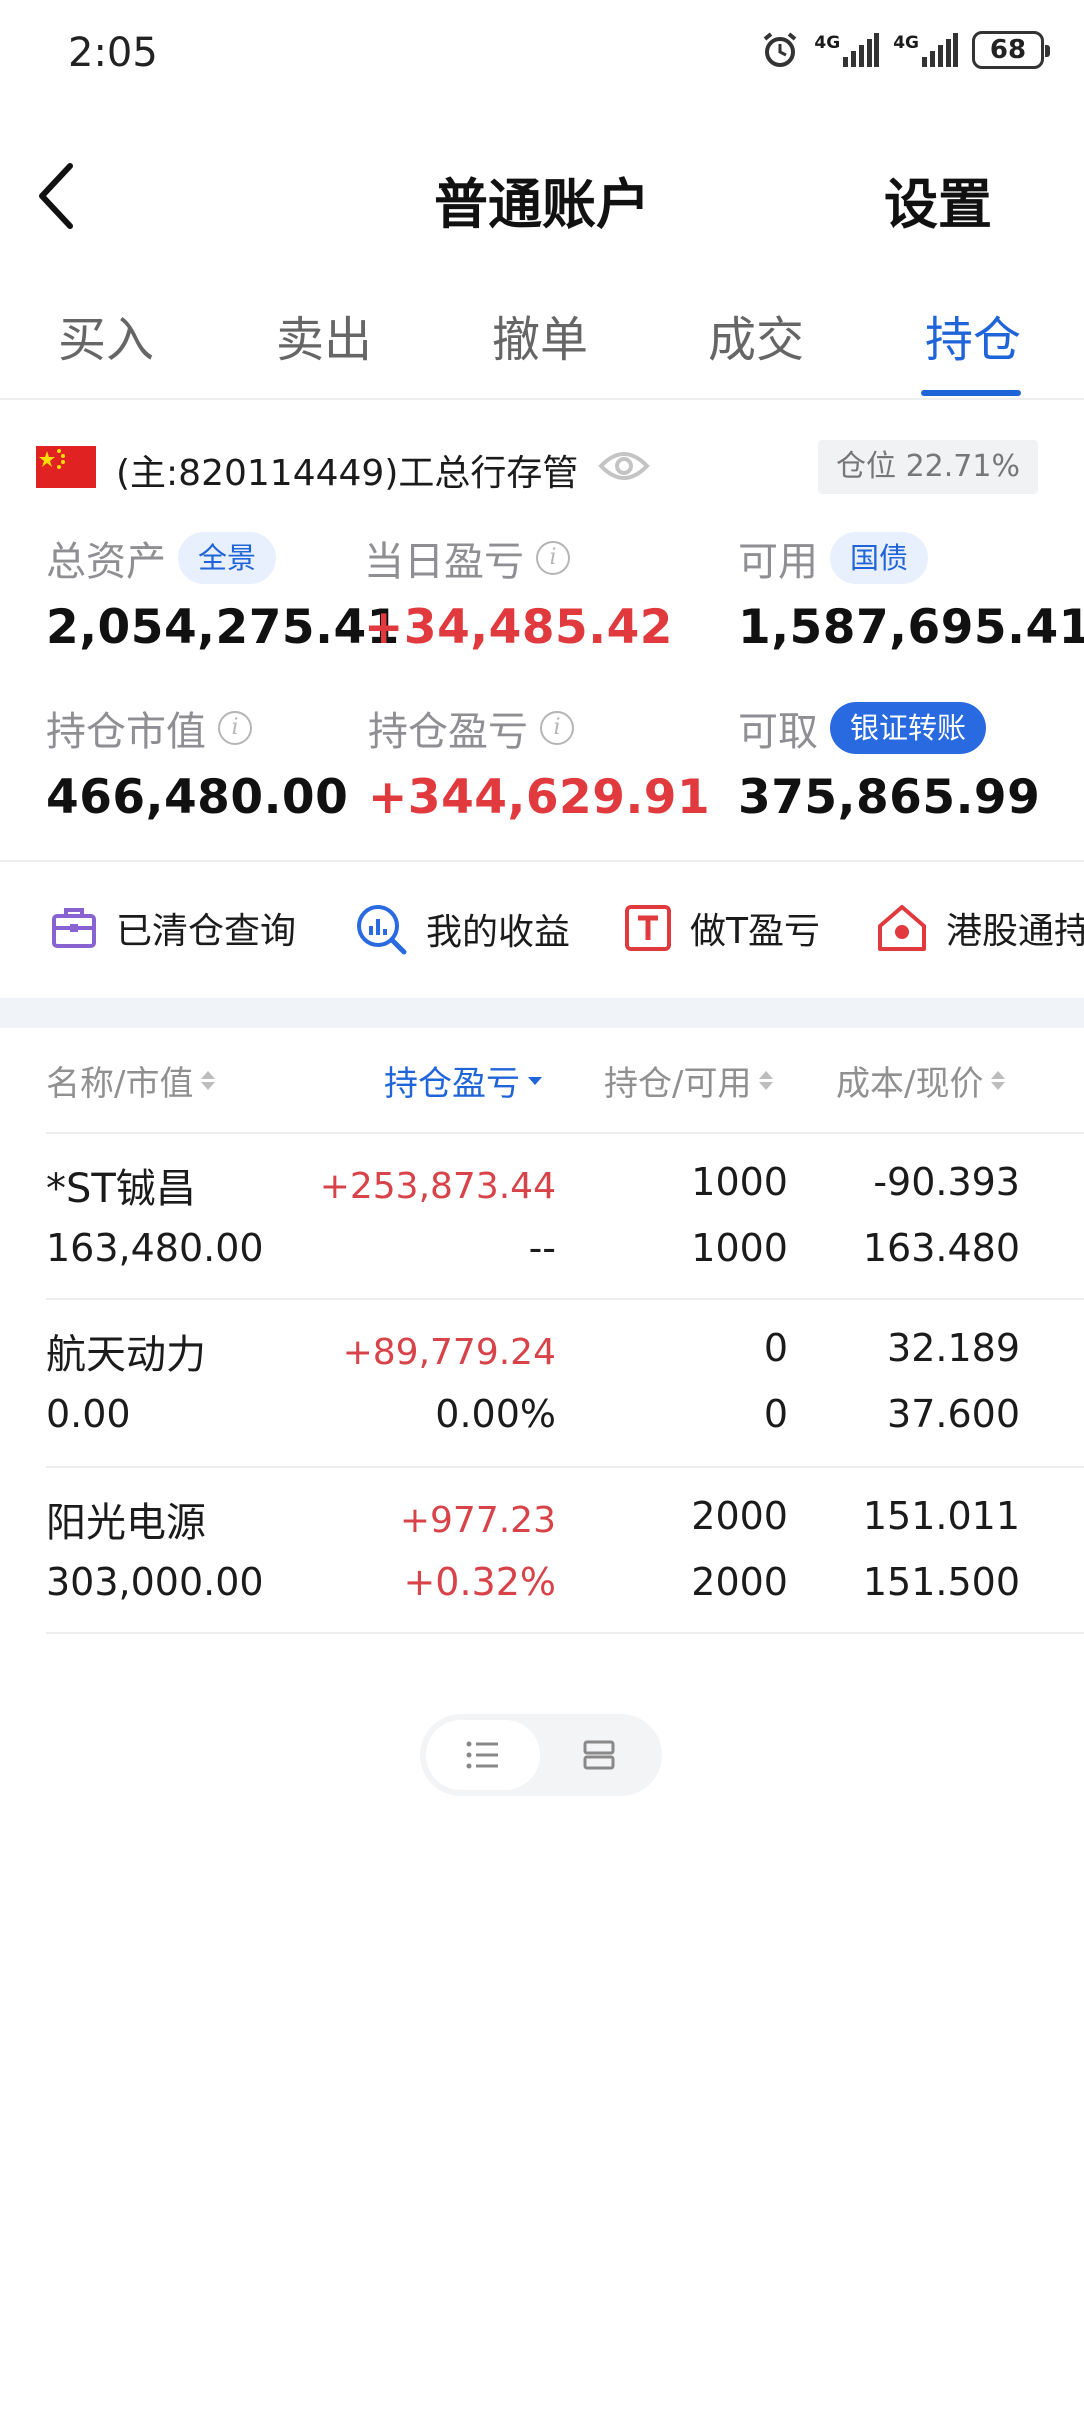  I want to click on list-view-button, so click(483, 1755).